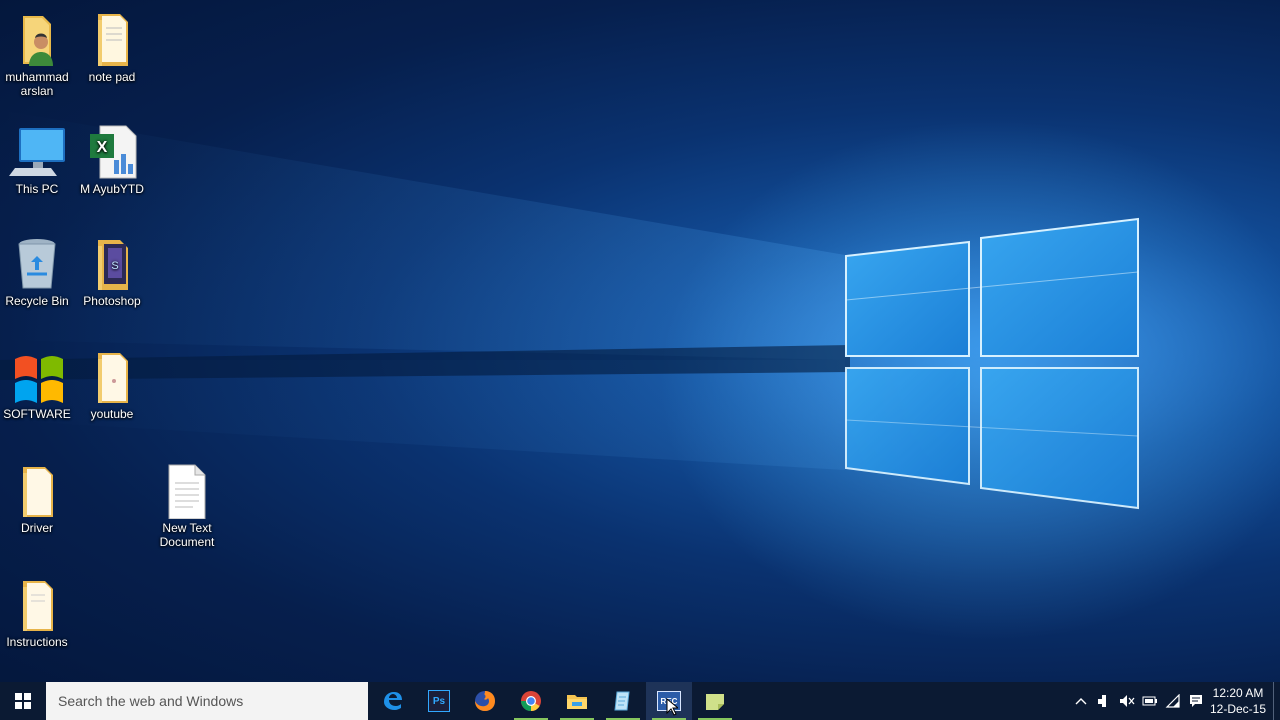  I want to click on action-center-icon, so click(1195, 701).